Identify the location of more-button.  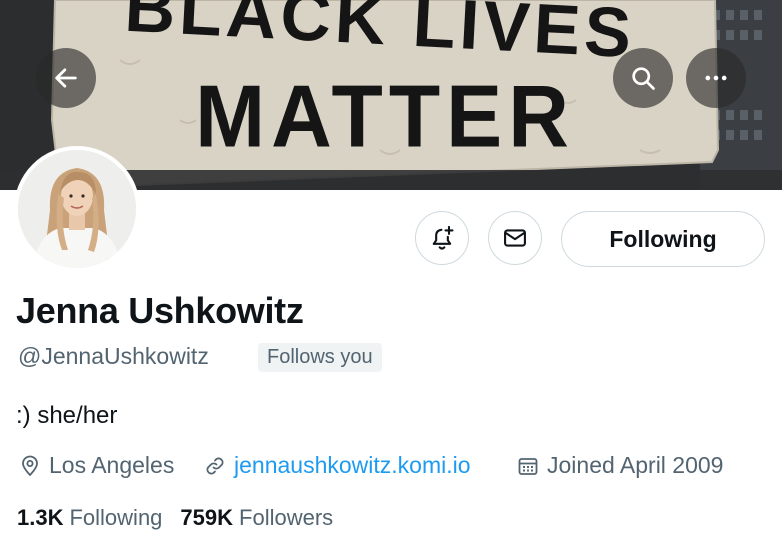
(716, 78).